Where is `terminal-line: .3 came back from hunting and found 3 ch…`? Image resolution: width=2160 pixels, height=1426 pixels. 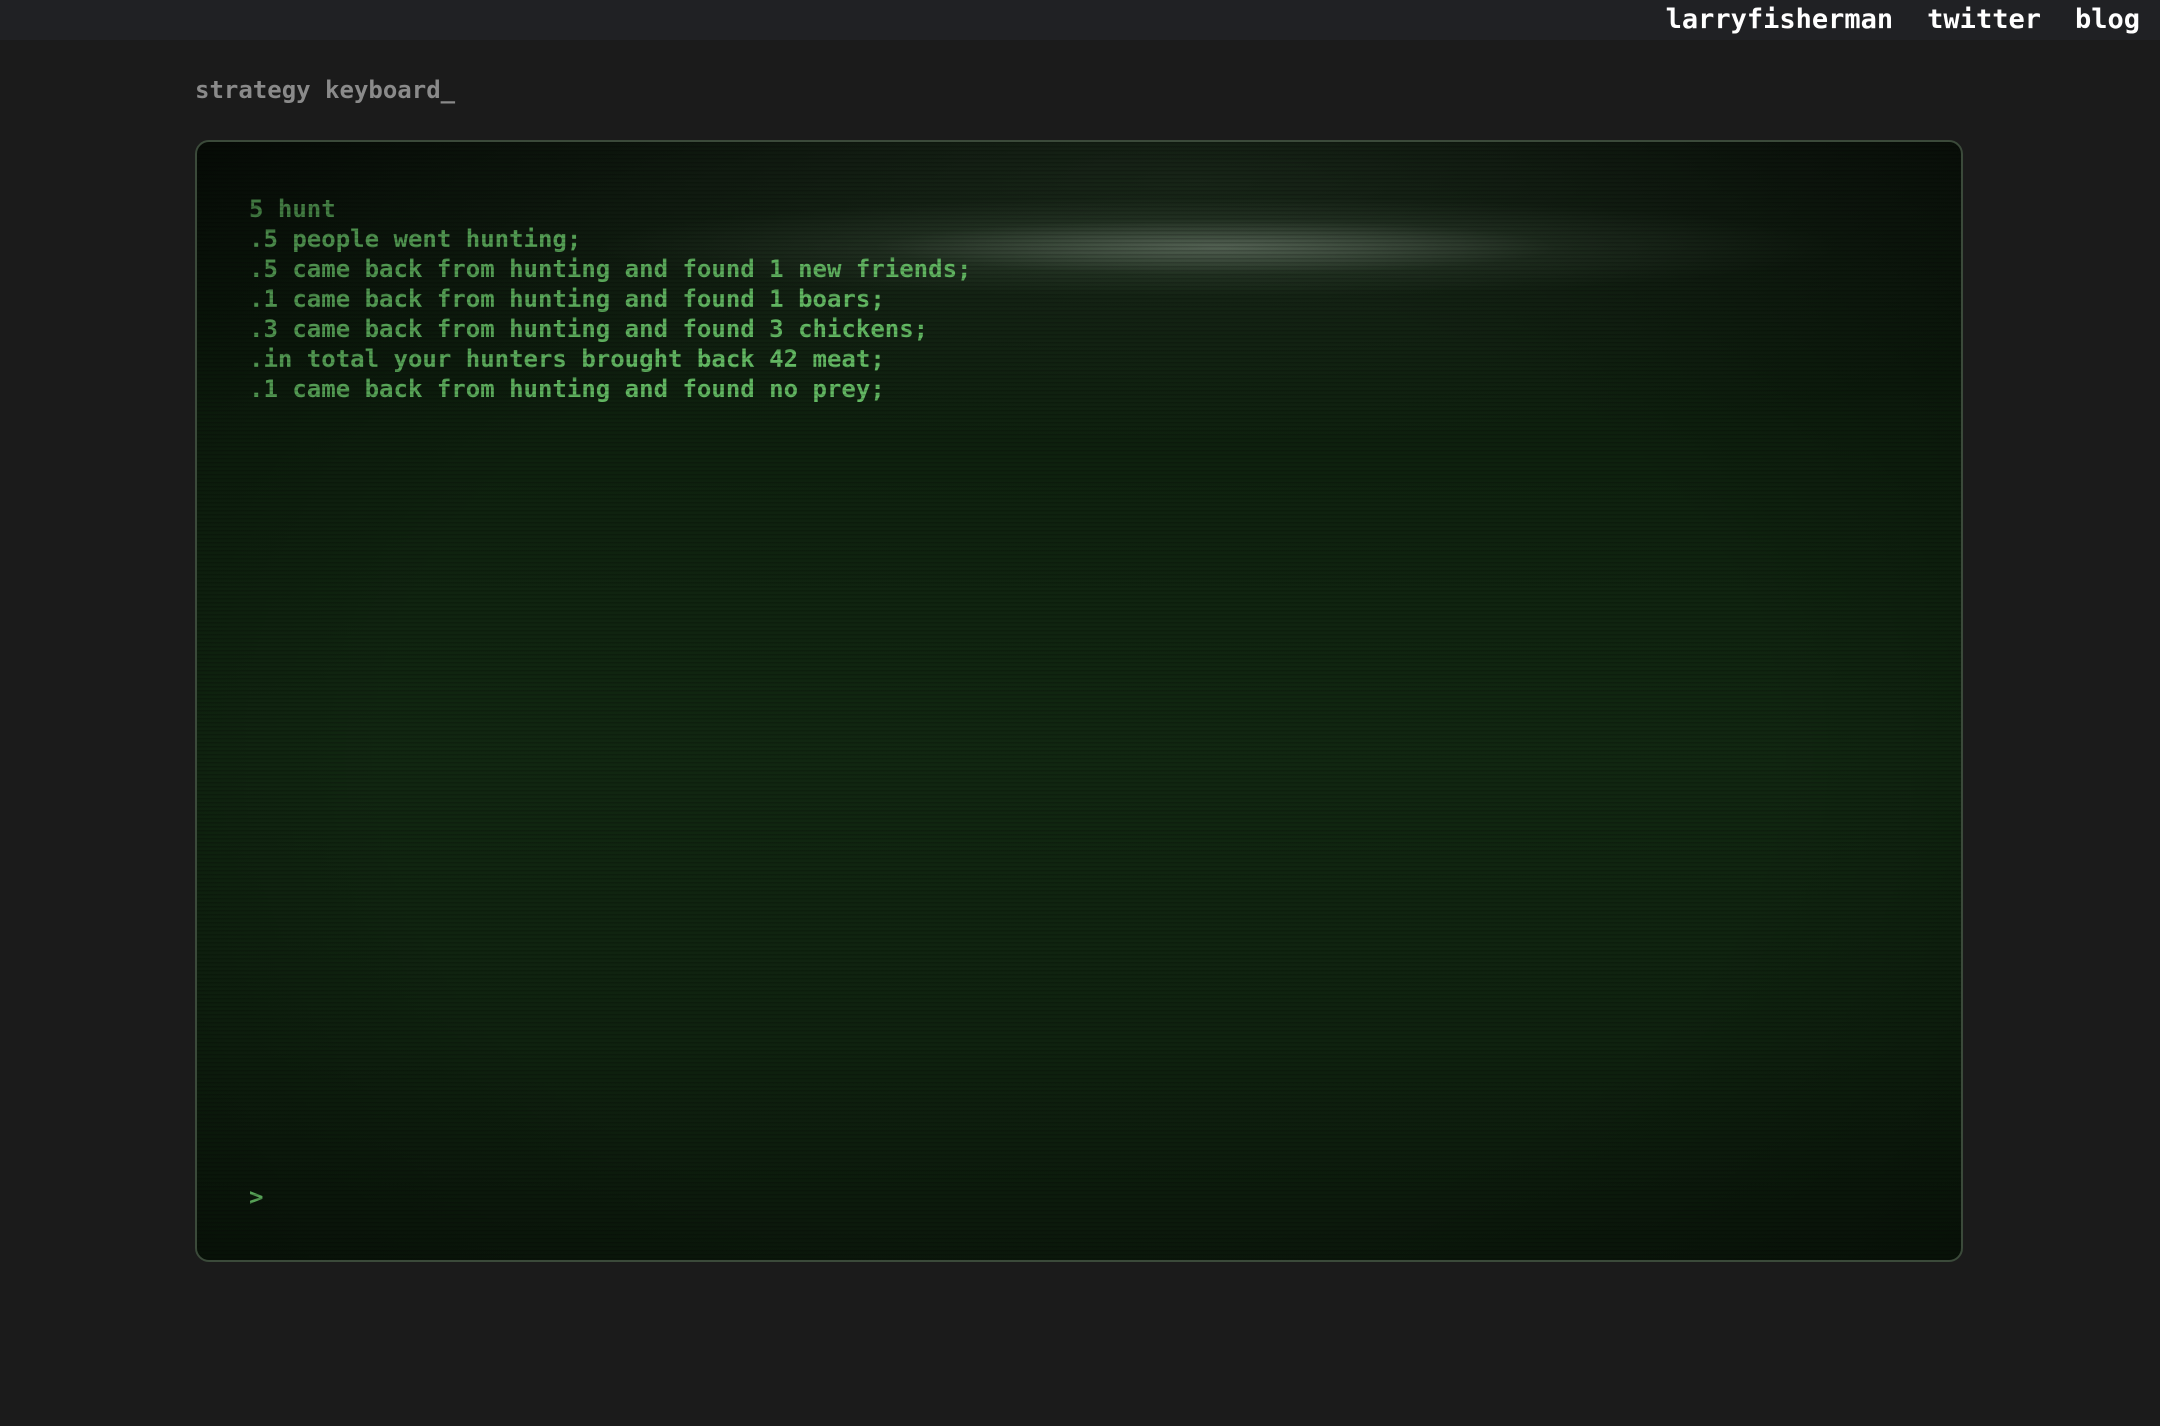 terminal-line: .3 came back from hunting and found 3 ch… is located at coordinates (589, 329).